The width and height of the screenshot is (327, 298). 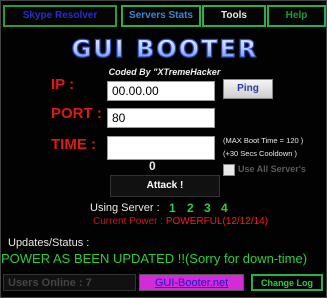 I want to click on updates-status-label: Updates/Status :, so click(x=49, y=243).